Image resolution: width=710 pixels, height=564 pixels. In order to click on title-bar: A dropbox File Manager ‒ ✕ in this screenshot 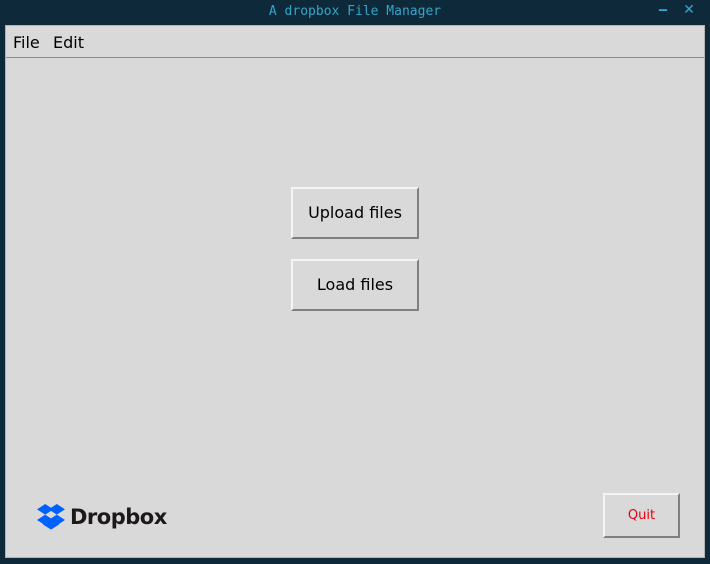, I will do `click(355, 12)`.